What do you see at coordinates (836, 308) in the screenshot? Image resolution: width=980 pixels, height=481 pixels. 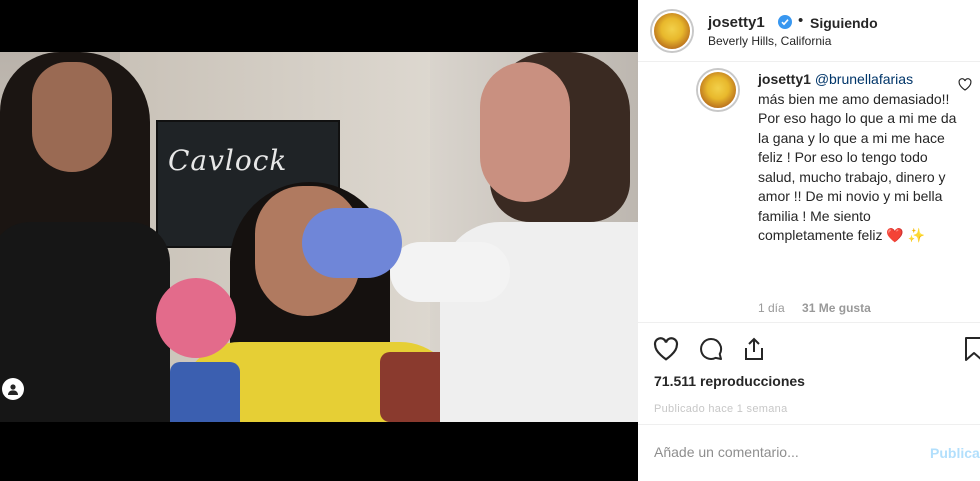 I see `comment-likes: 31 Me gusta` at bounding box center [836, 308].